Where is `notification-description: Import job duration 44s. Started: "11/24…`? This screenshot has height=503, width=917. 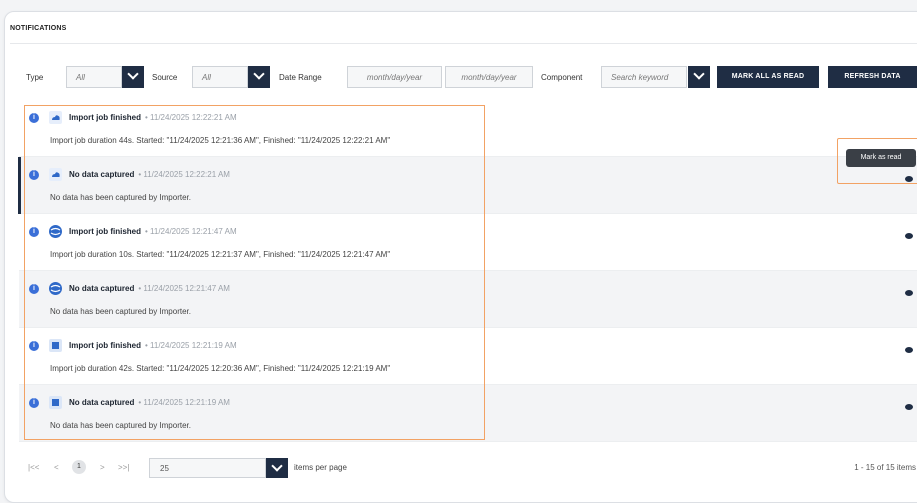
notification-description: Import job duration 44s. Started: "11/24… is located at coordinates (220, 140).